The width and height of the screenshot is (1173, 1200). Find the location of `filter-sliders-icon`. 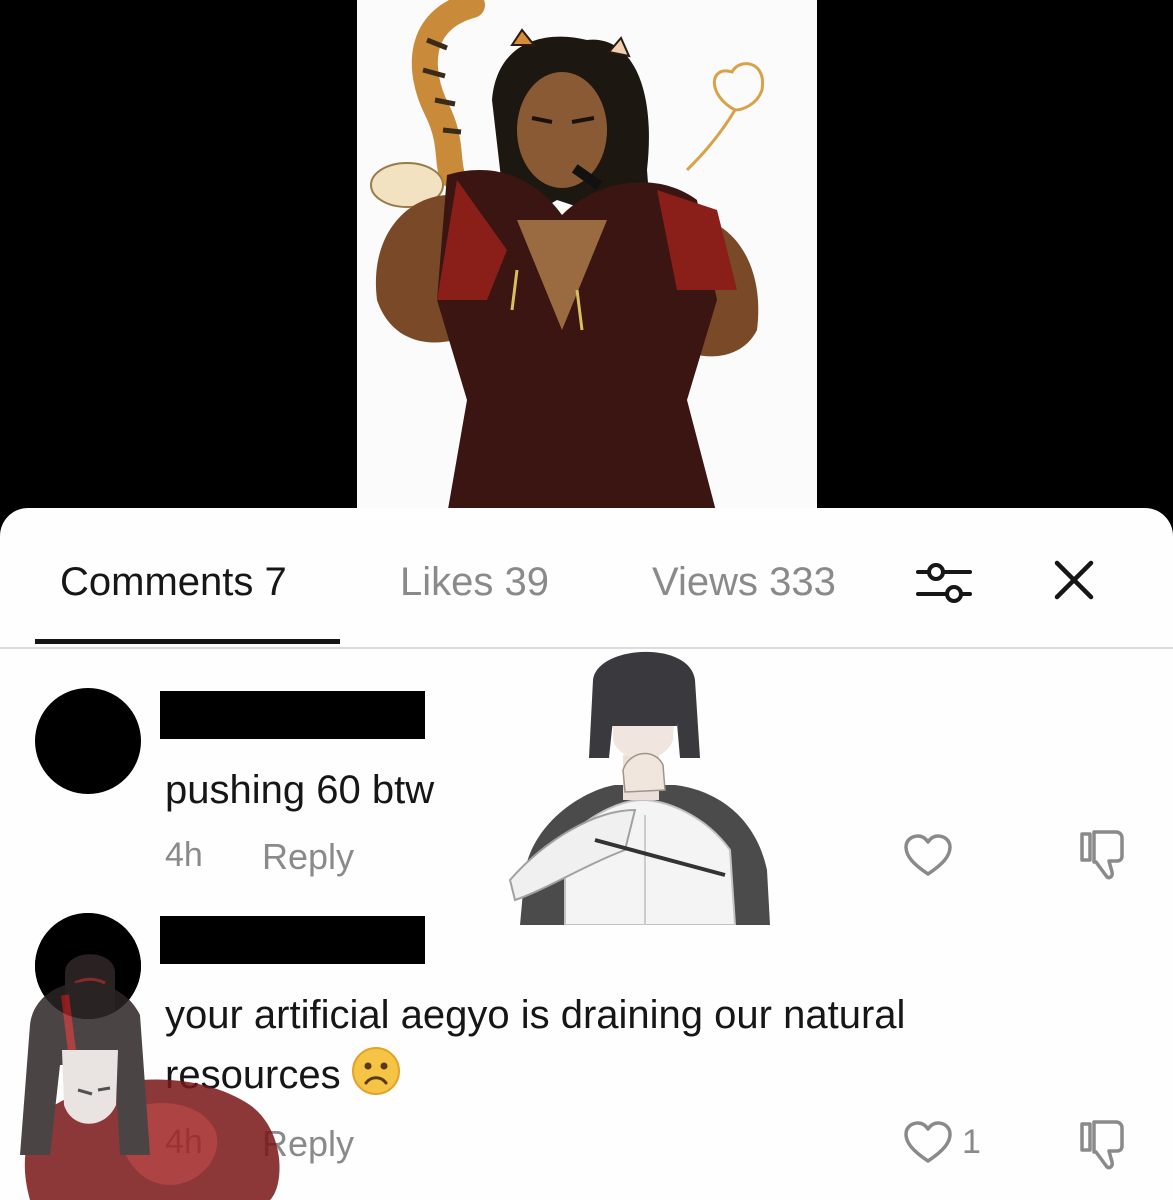

filter-sliders-icon is located at coordinates (944, 582).